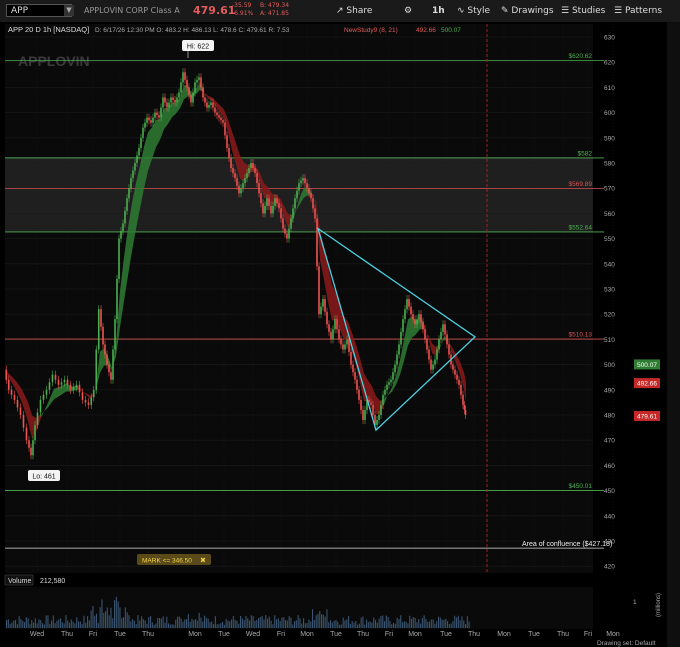 This screenshot has width=680, height=647. Describe the element at coordinates (609, 264) in the screenshot. I see `price-tick-label: 540` at that location.